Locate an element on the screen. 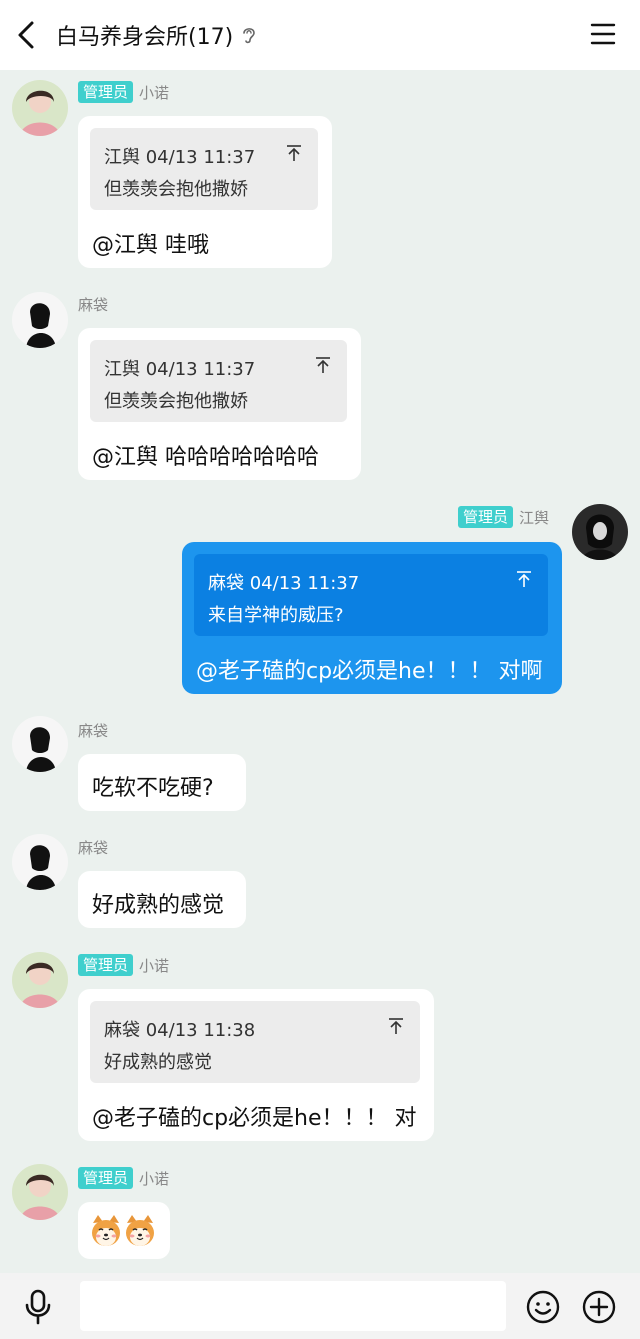  message-bubble is located at coordinates (124, 1230).